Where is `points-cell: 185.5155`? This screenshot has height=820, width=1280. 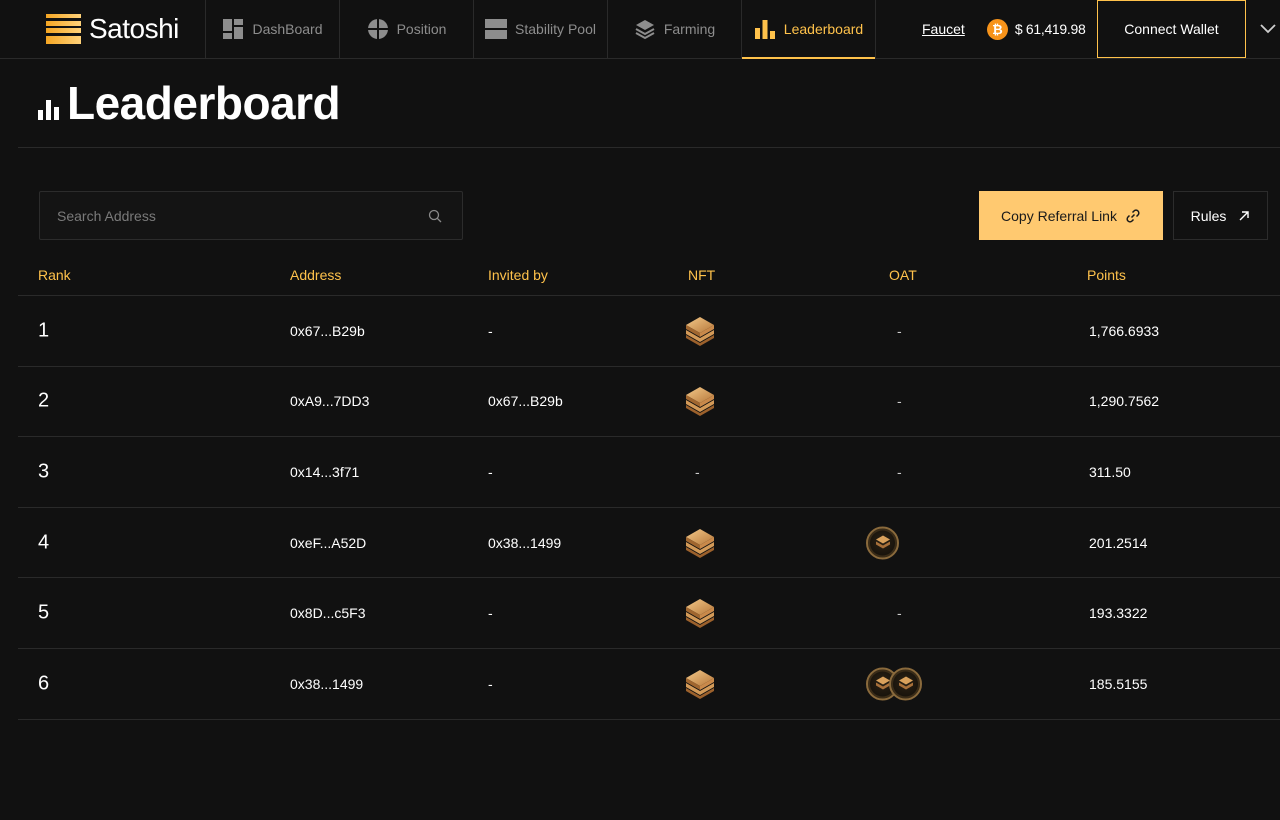
points-cell: 185.5155 is located at coordinates (1118, 683).